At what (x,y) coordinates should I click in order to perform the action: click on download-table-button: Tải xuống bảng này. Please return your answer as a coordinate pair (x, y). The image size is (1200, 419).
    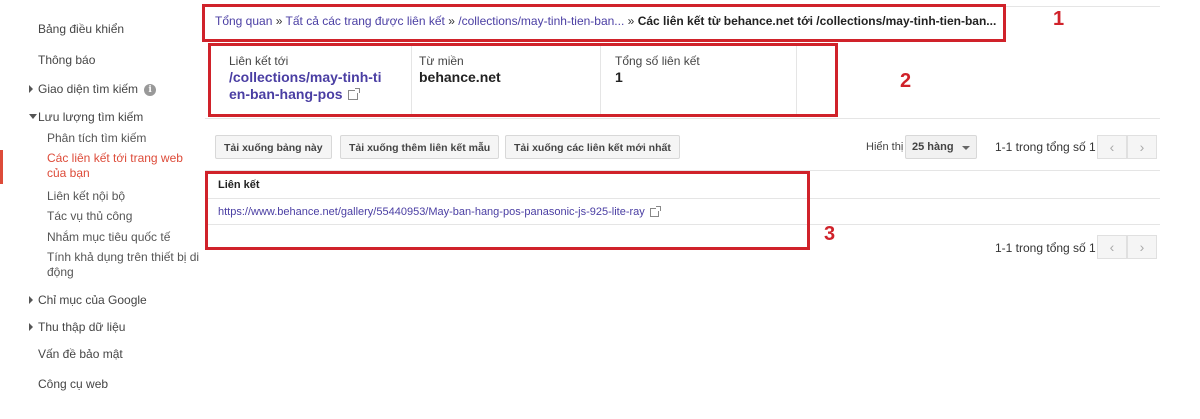
    Looking at the image, I should click on (273, 147).